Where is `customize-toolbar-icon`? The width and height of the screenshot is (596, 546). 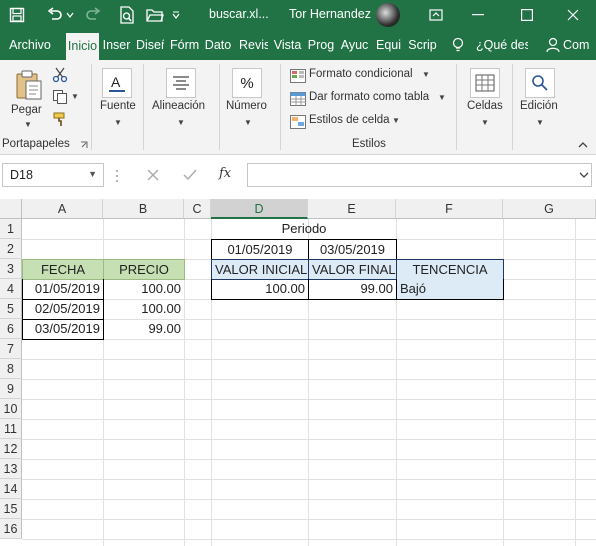
customize-toolbar-icon is located at coordinates (176, 15).